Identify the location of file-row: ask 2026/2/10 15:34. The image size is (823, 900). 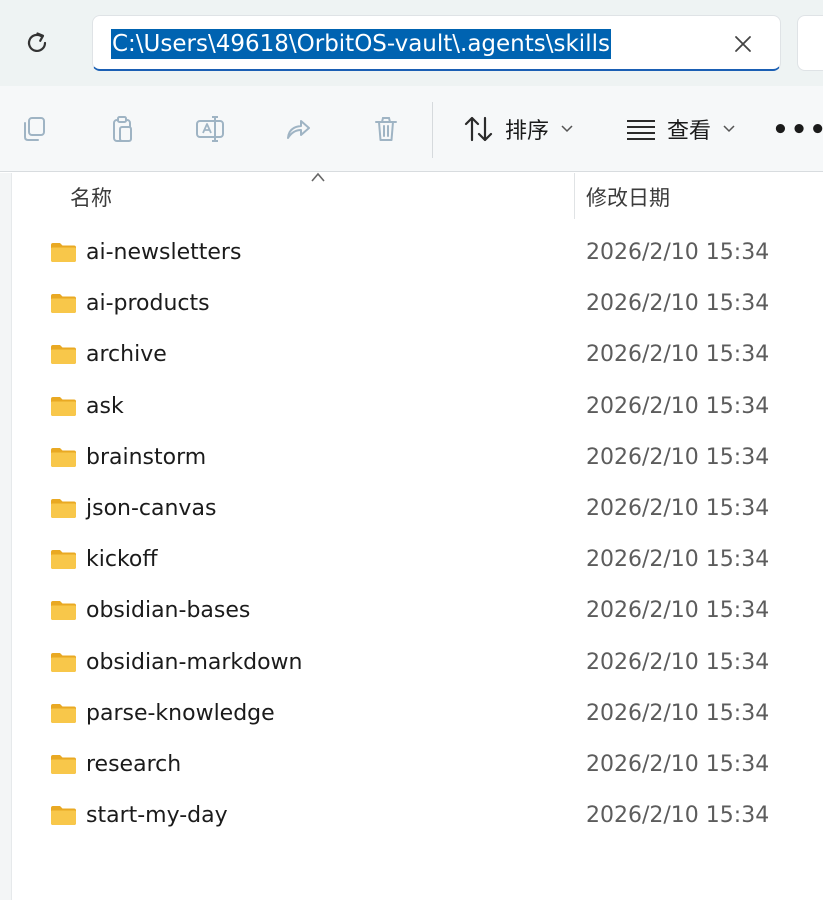
(417, 408).